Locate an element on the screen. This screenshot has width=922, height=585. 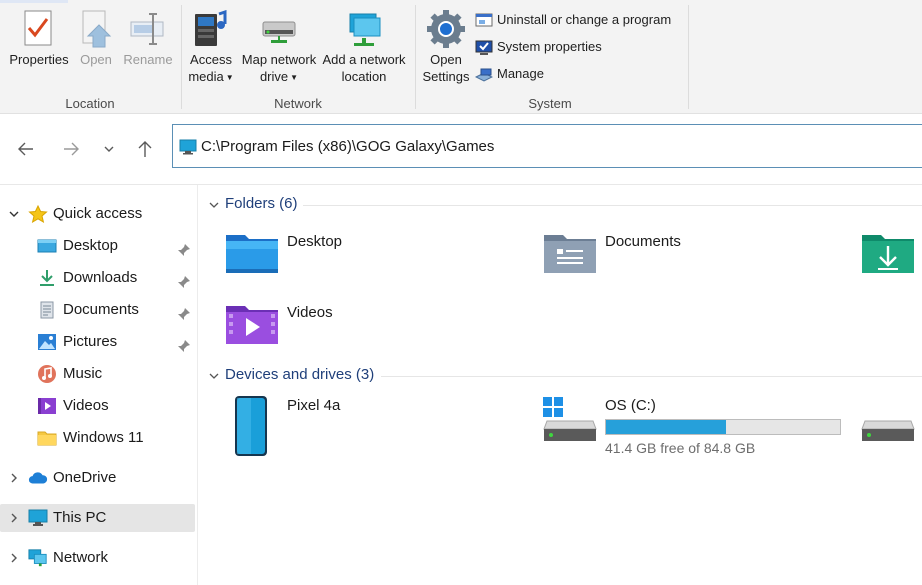
arrow-up-icon is located at coordinates (145, 149).